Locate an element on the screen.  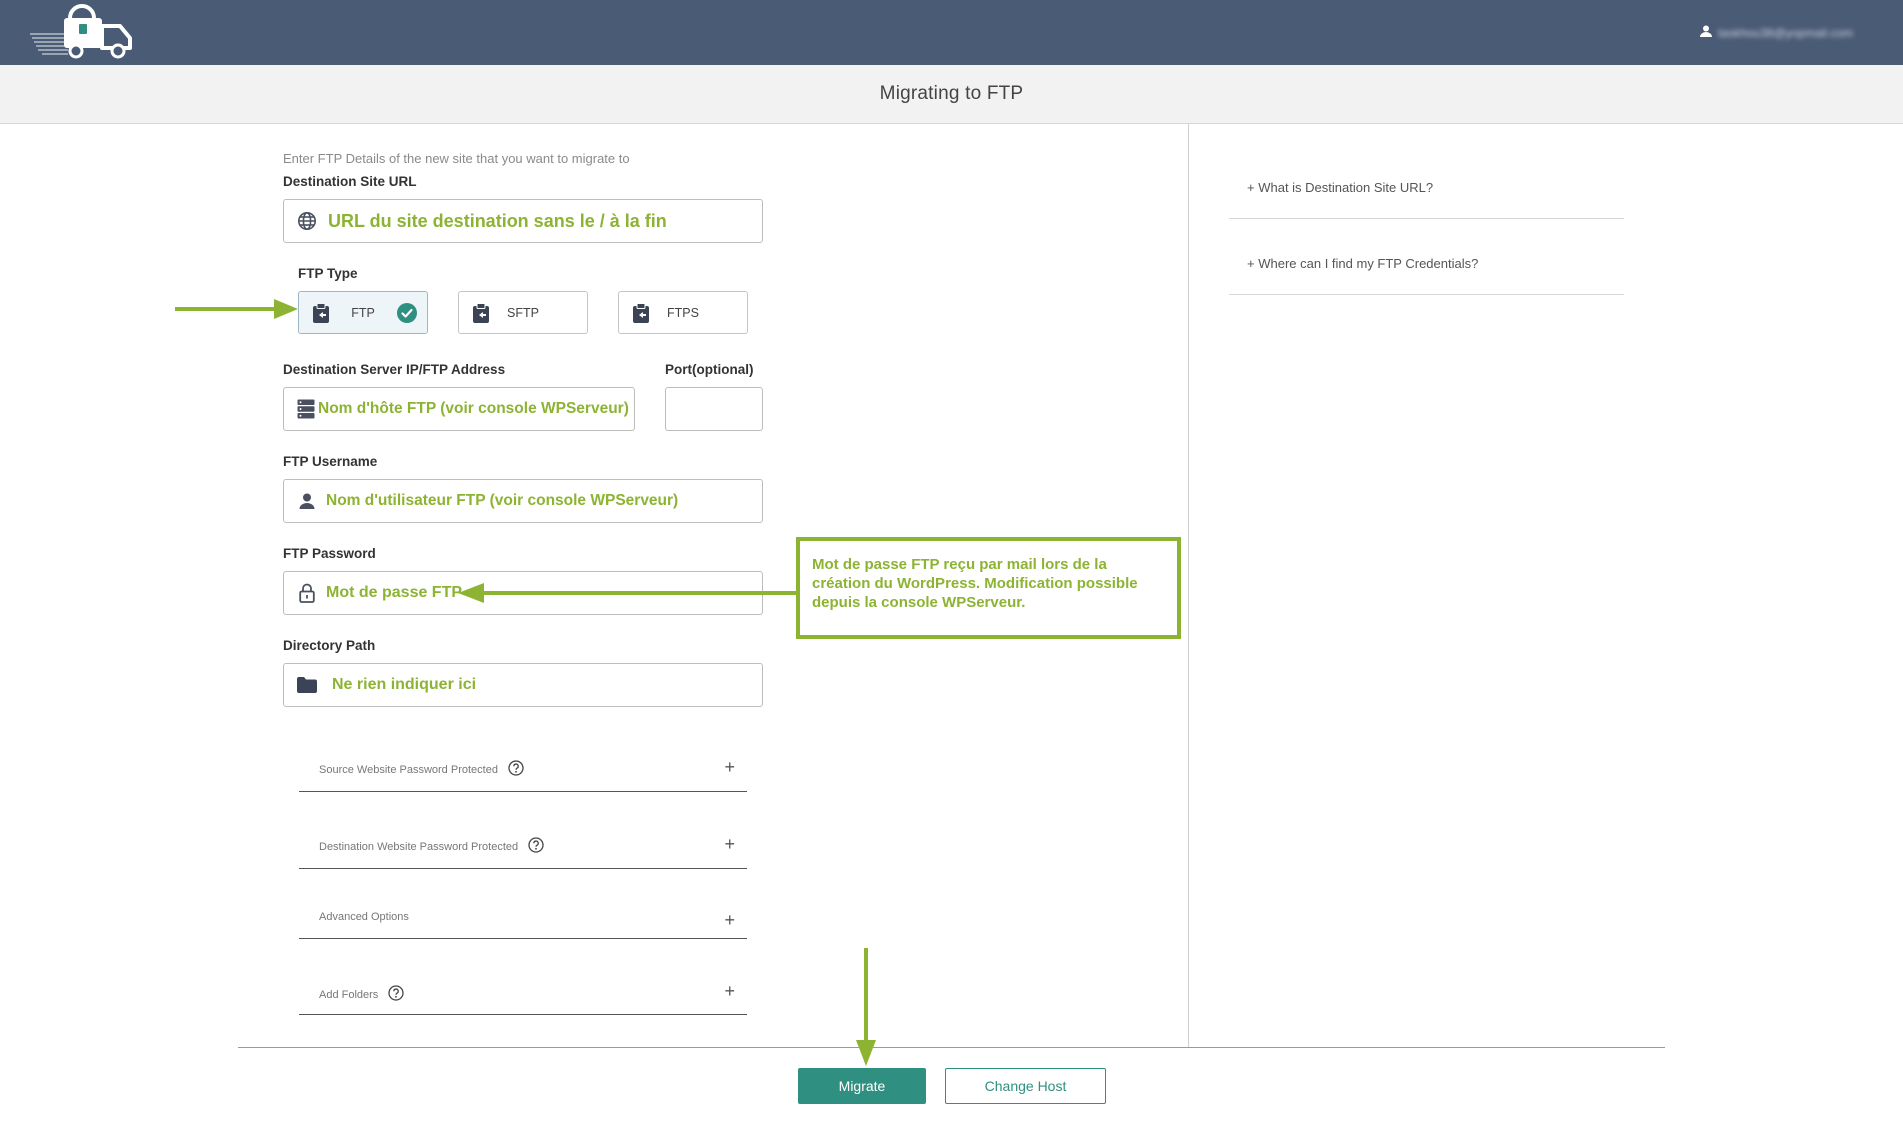
user-email: taskhou38@yopmail.com is located at coordinates (1785, 33).